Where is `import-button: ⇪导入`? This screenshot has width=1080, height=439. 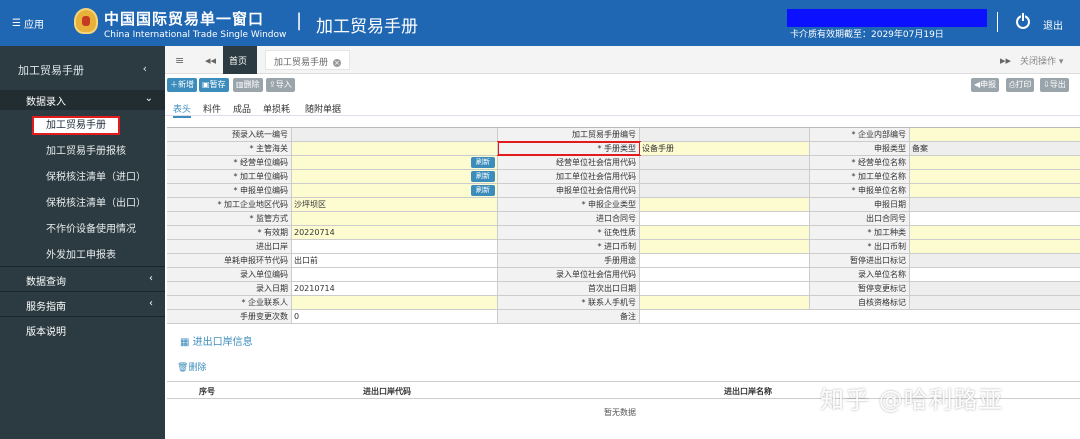 import-button: ⇪导入 is located at coordinates (280, 85).